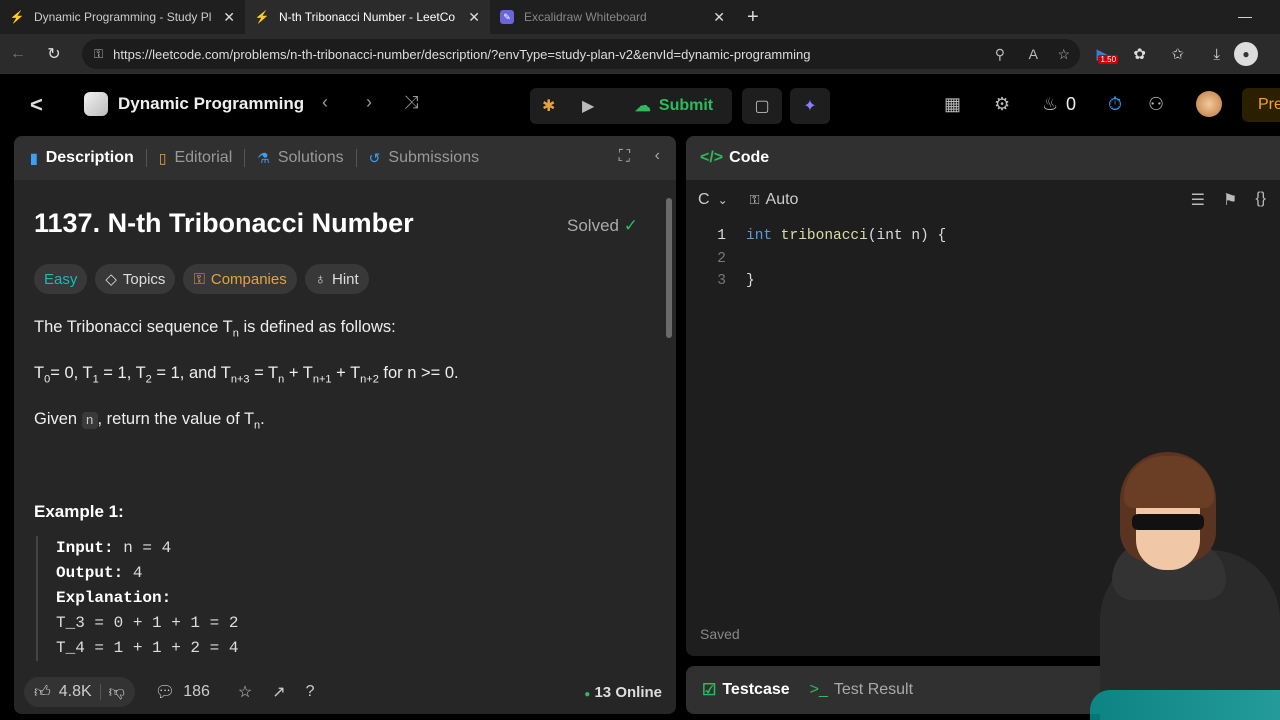 This screenshot has height=720, width=1280. Describe the element at coordinates (818, 689) in the screenshot. I see `terminal-icon: >_` at that location.